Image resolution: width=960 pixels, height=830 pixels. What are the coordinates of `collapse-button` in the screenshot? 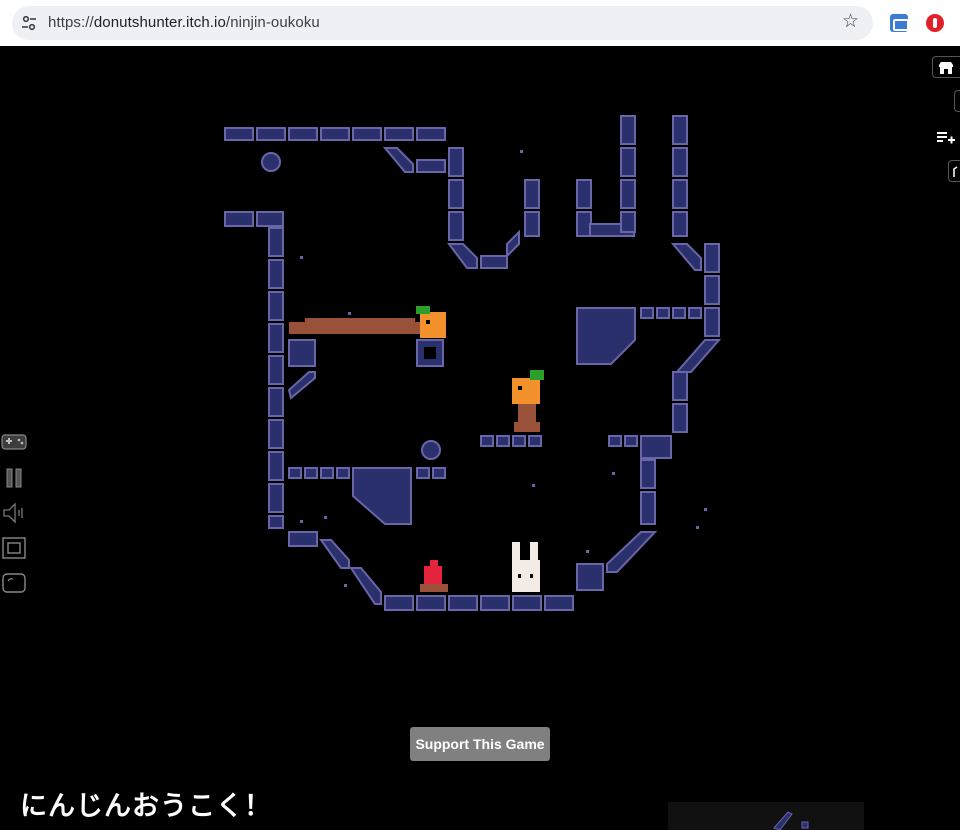 It's located at (957, 101).